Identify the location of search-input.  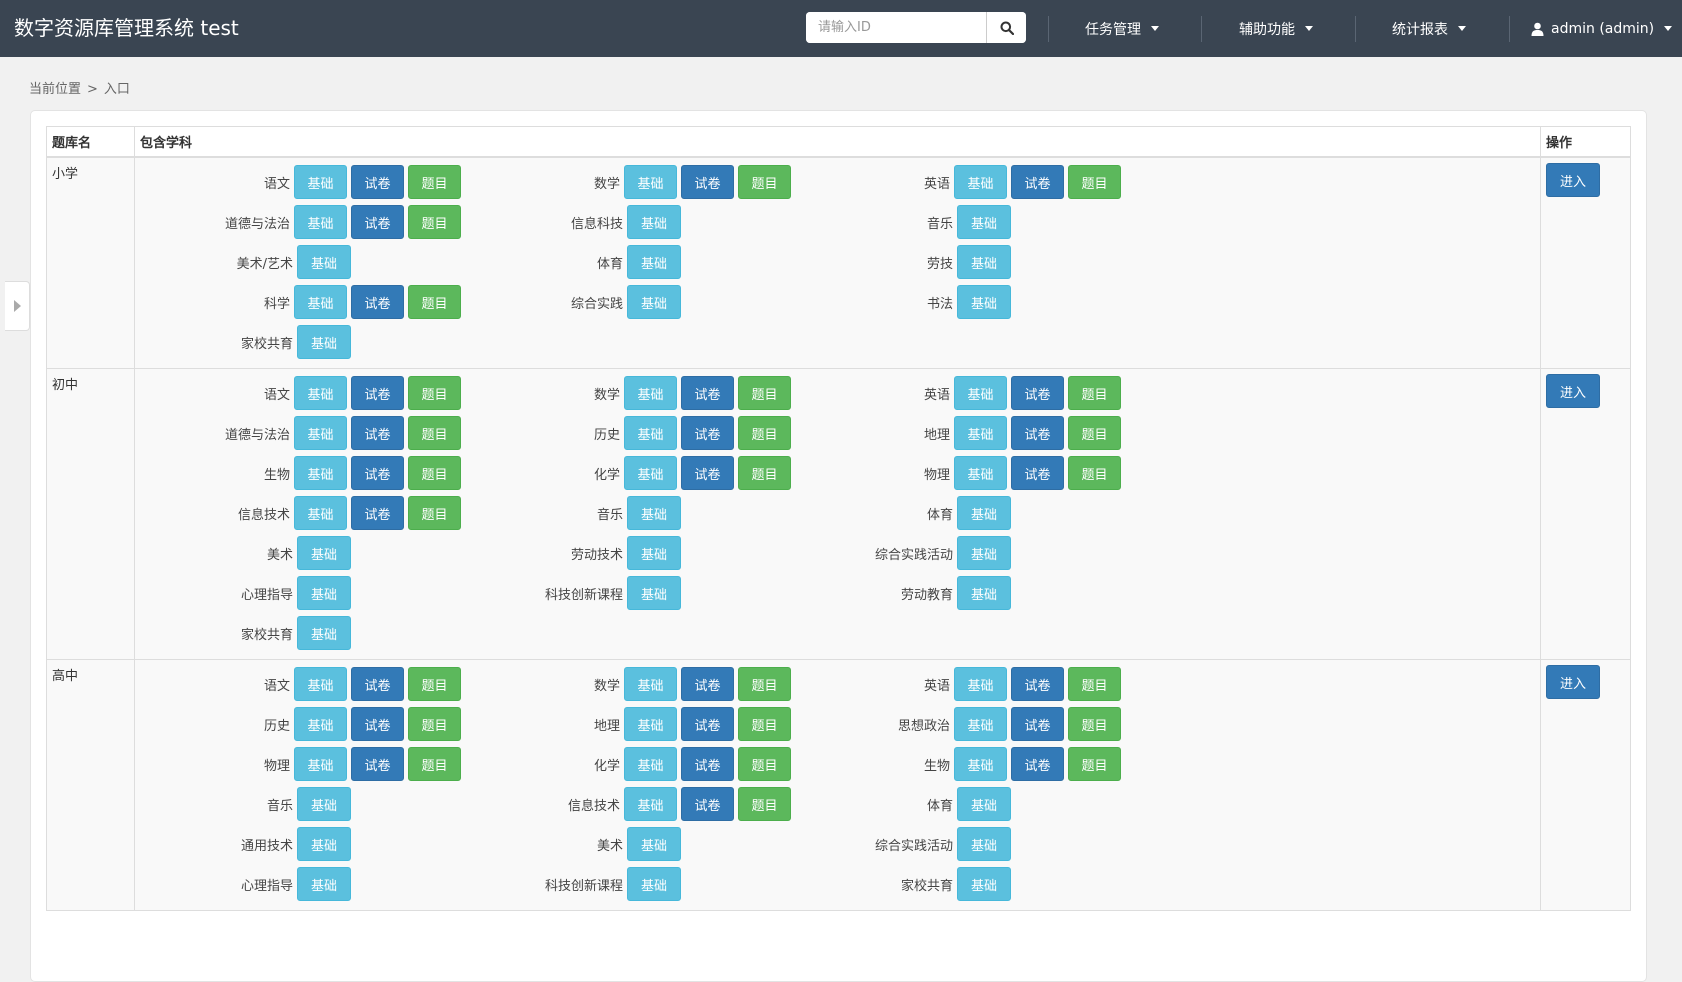
(896, 27).